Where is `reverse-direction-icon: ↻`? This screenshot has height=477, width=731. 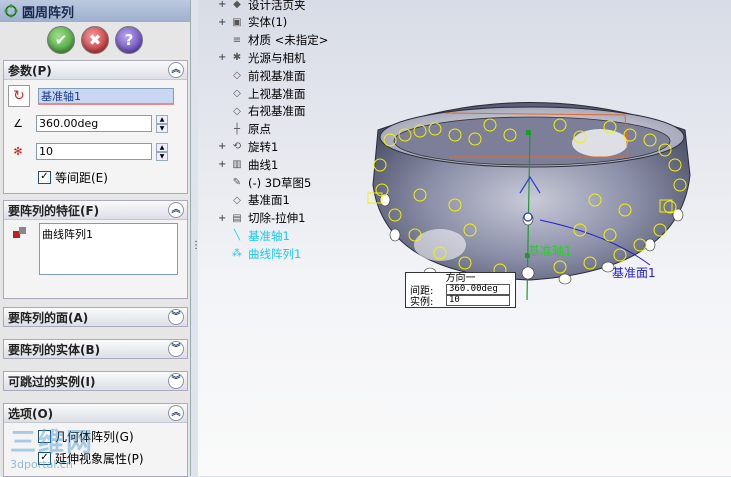
reverse-direction-icon: ↻ is located at coordinates (19, 96).